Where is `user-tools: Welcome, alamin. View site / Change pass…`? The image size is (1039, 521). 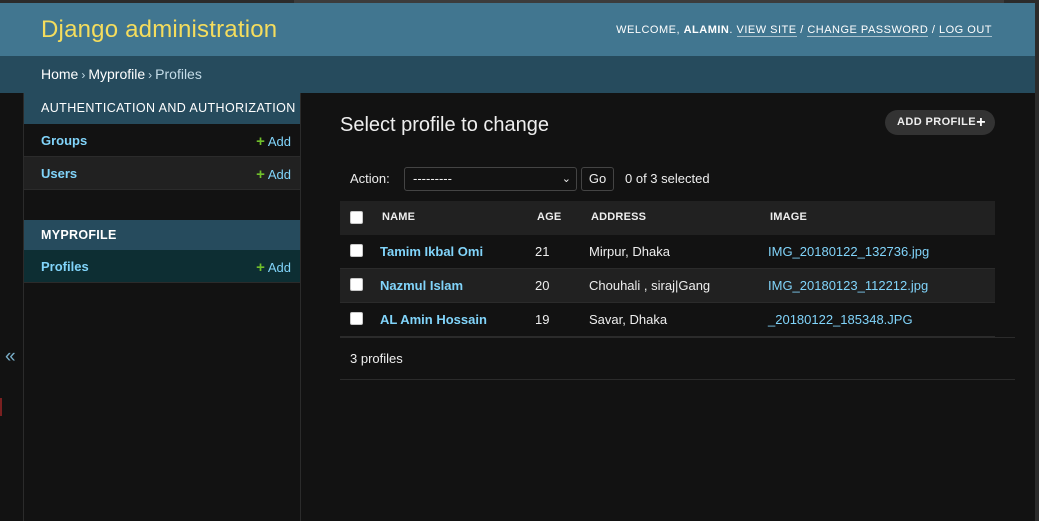 user-tools: Welcome, alamin. View site / Change pass… is located at coordinates (804, 30).